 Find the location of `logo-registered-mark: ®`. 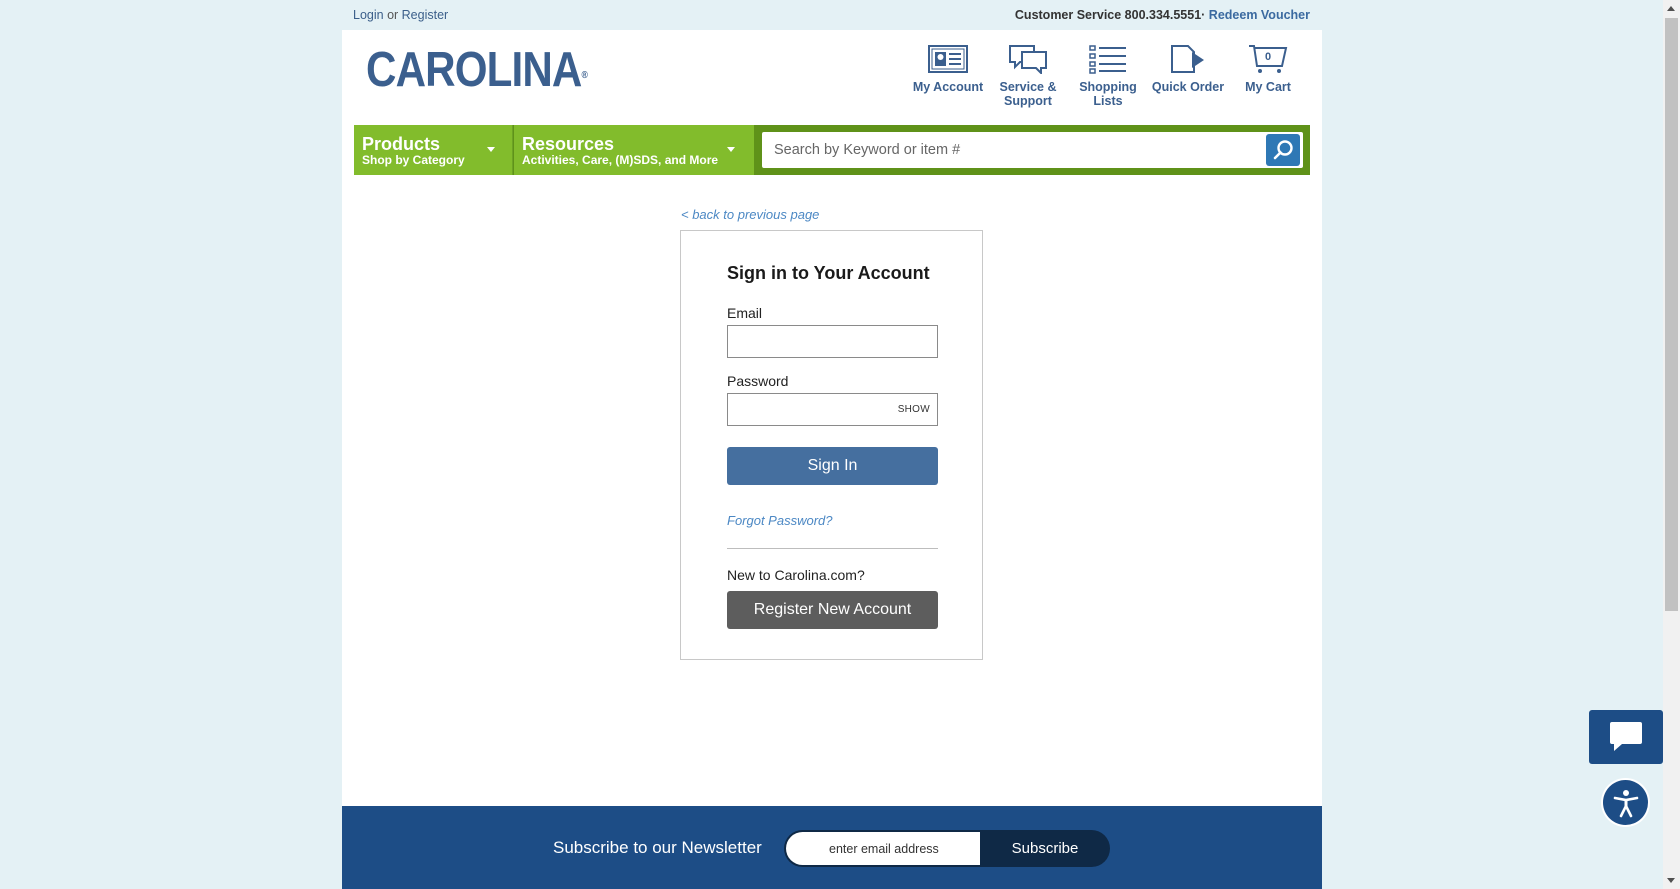

logo-registered-mark: ® is located at coordinates (584, 75).